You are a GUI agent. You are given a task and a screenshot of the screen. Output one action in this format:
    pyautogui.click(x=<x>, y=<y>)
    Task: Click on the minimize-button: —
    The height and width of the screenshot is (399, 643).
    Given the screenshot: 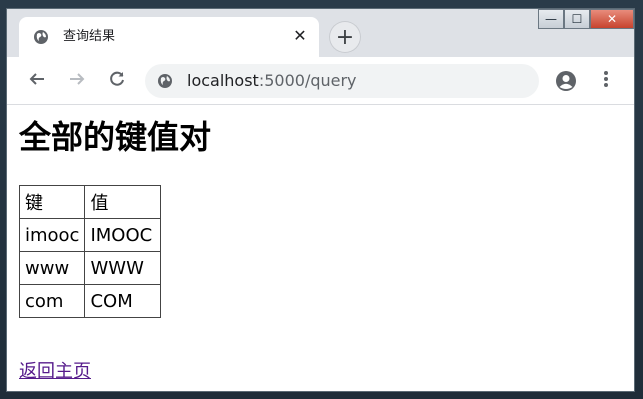 What is the action you would take?
    pyautogui.click(x=551, y=19)
    